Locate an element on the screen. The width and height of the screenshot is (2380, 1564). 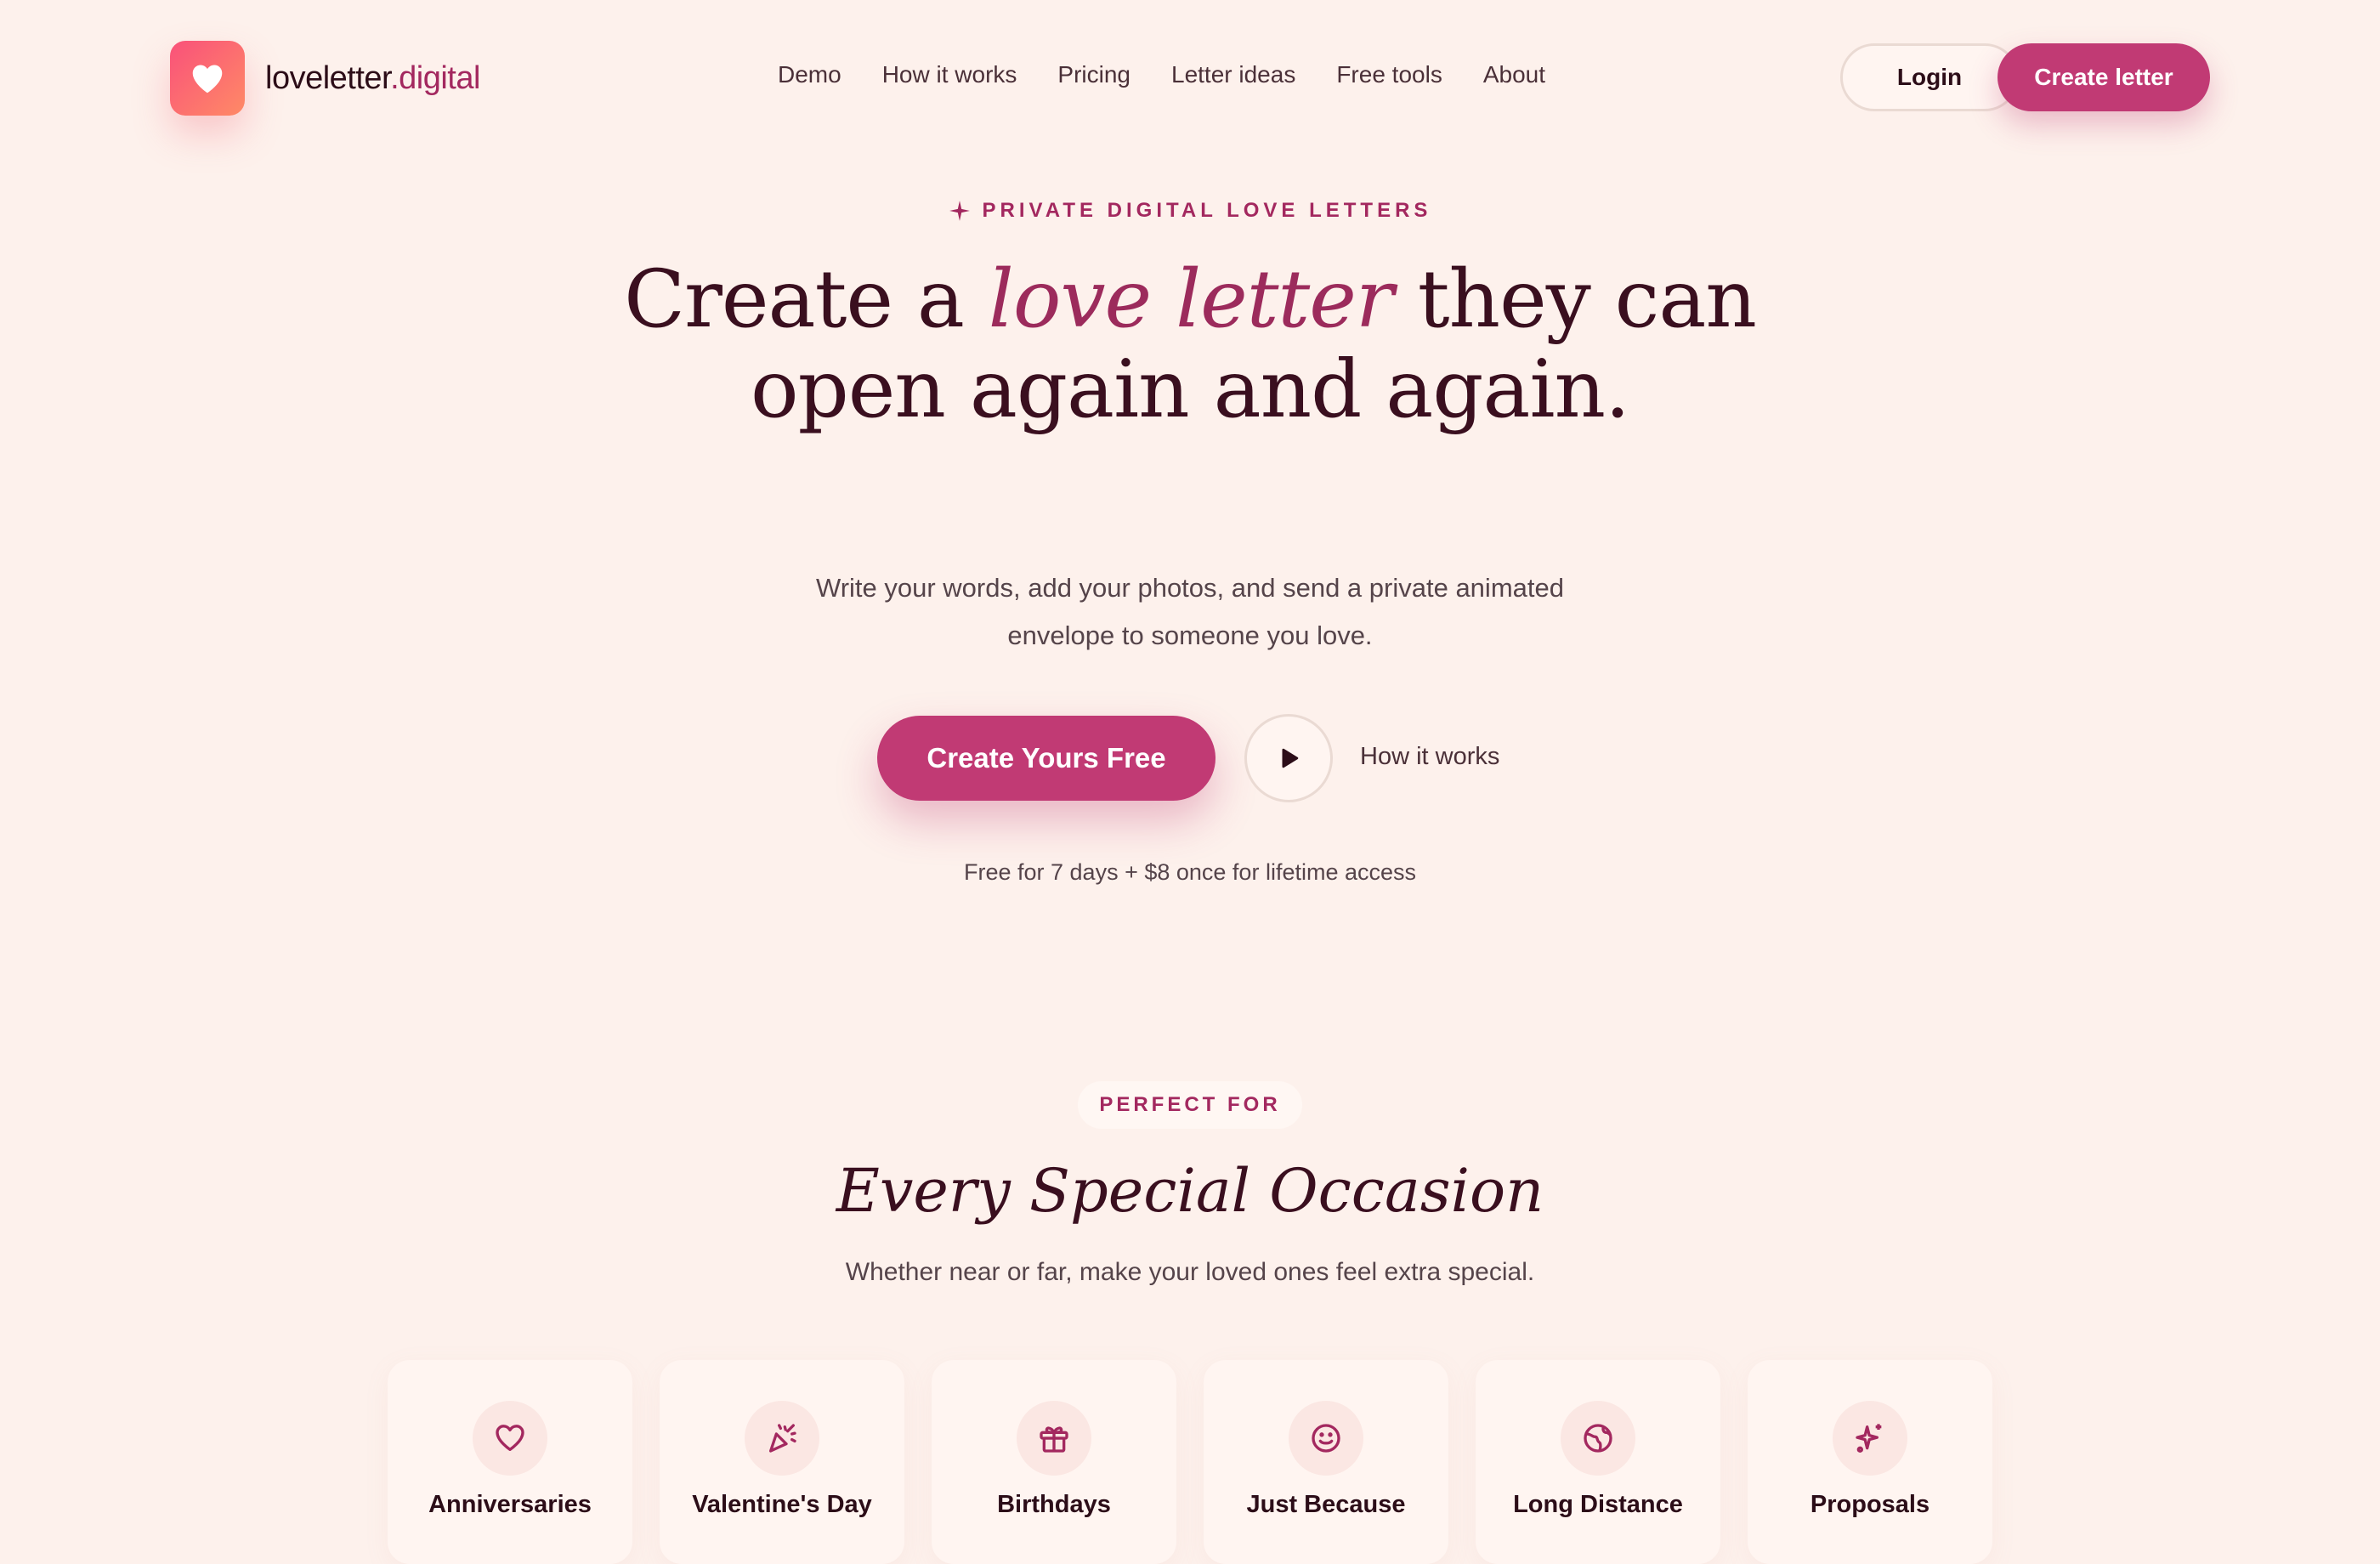
party-popper-icon is located at coordinates (782, 1438).